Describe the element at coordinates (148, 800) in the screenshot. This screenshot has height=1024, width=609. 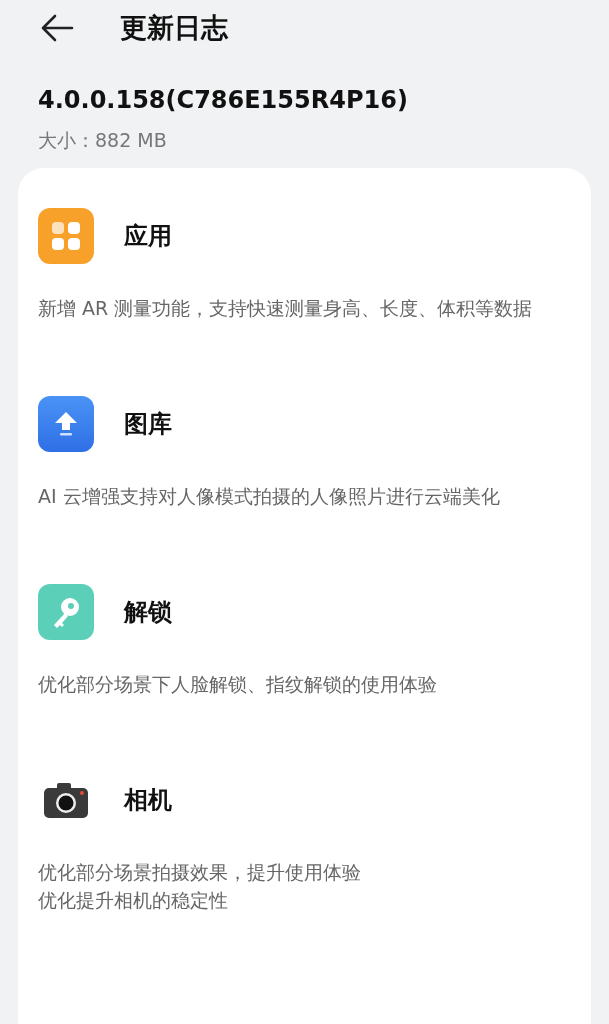
I see `section-title: 相机` at that location.